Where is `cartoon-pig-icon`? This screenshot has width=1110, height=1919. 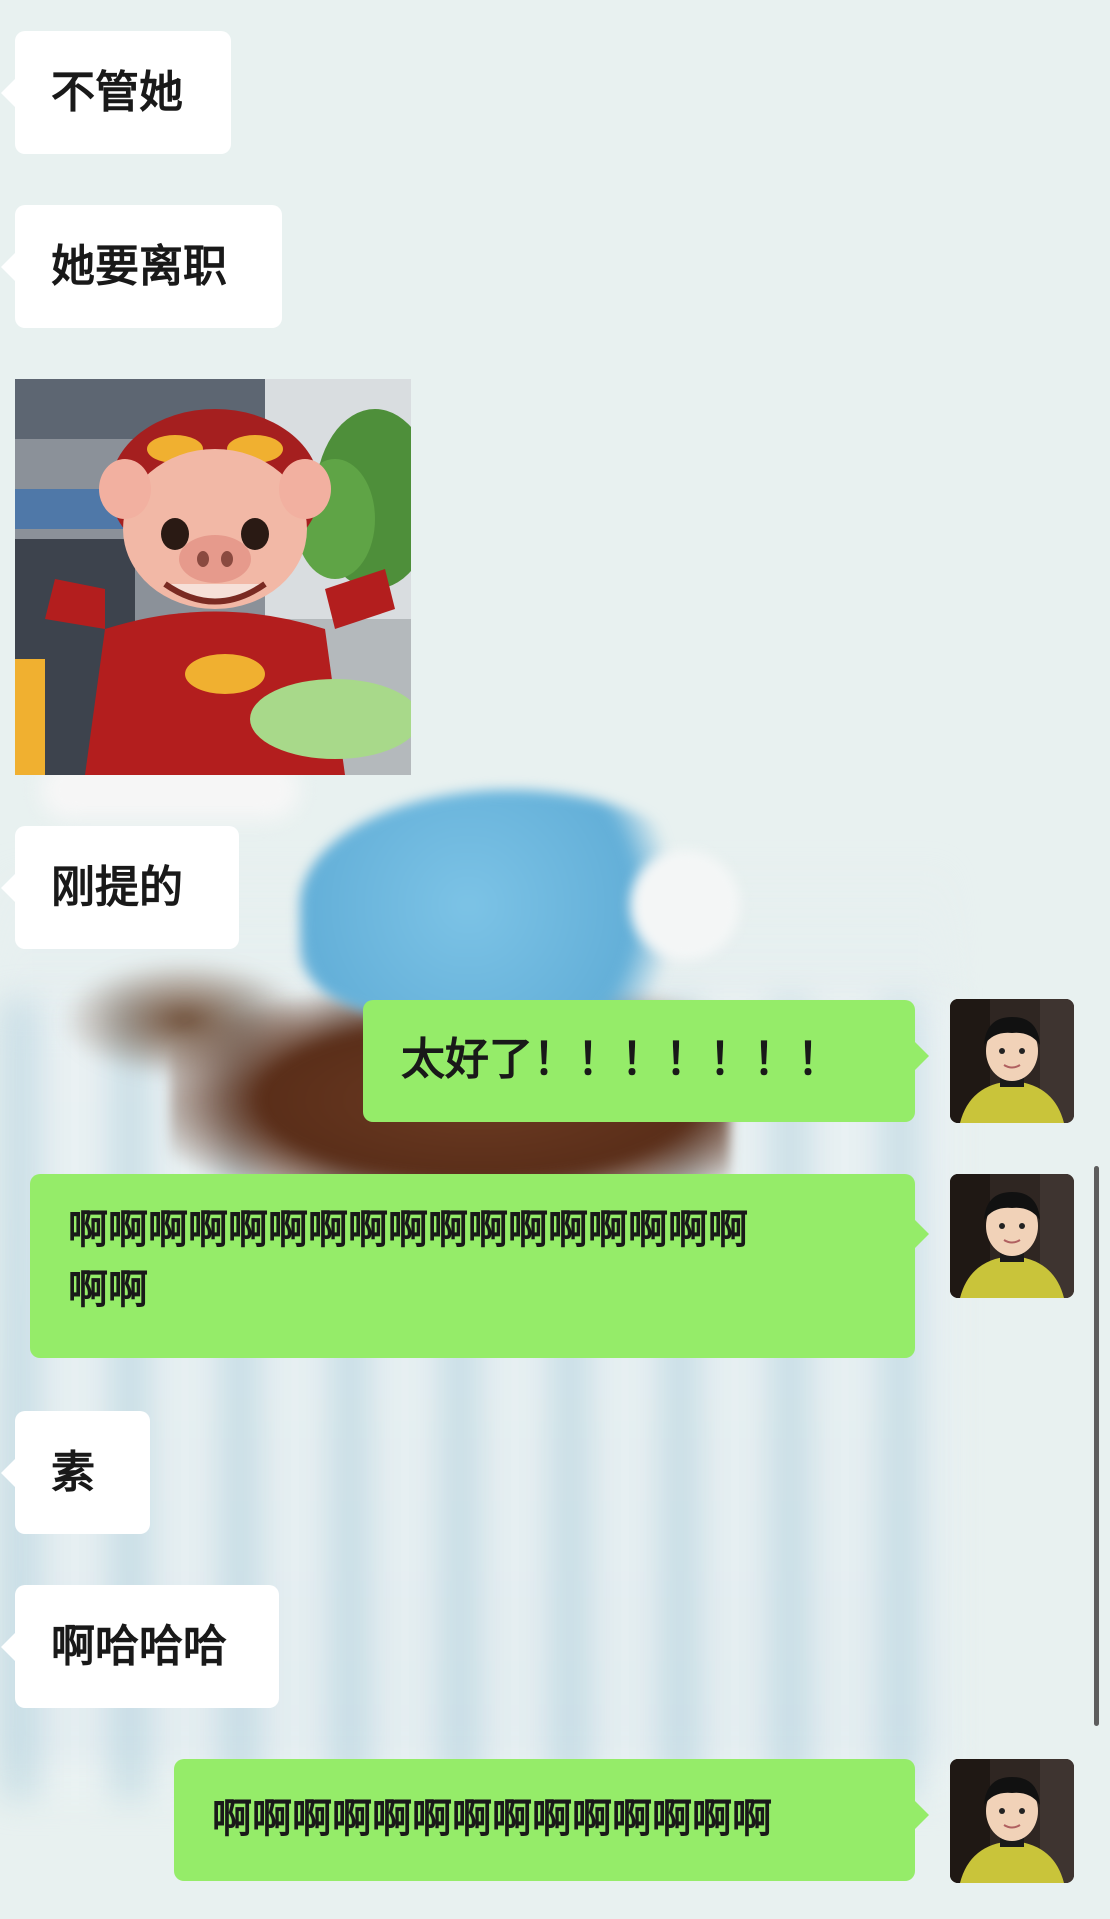 cartoon-pig-icon is located at coordinates (213, 577).